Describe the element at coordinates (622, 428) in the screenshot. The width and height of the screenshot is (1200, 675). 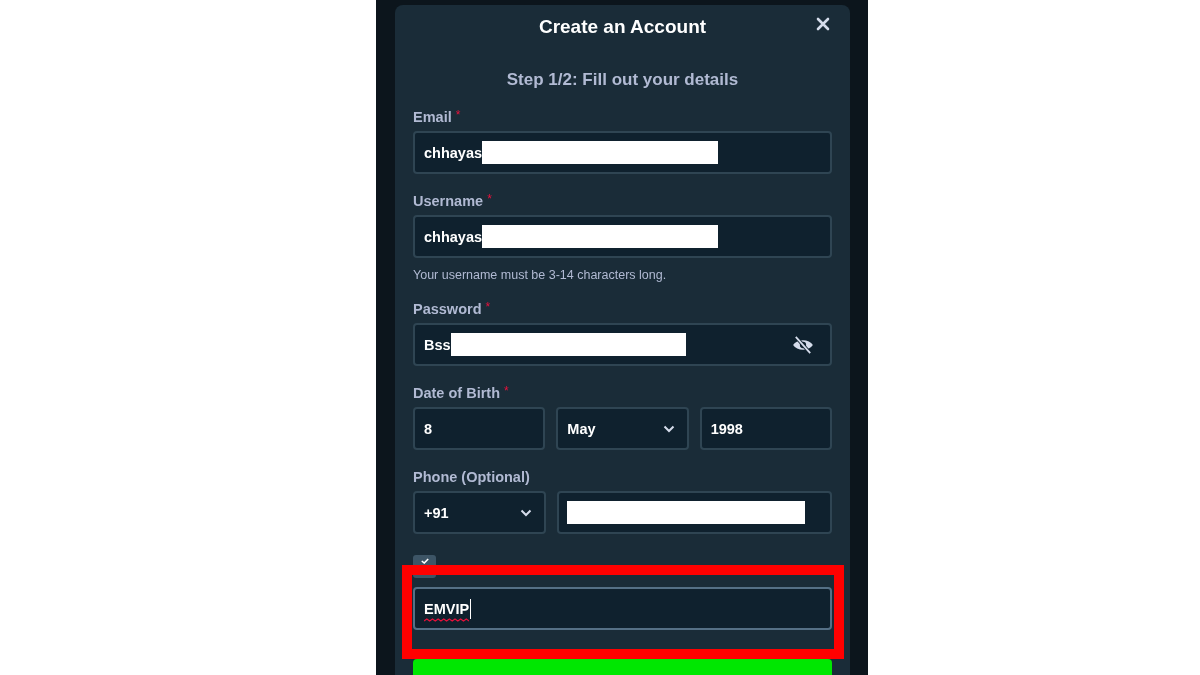
I see `month-dropdown: May` at that location.